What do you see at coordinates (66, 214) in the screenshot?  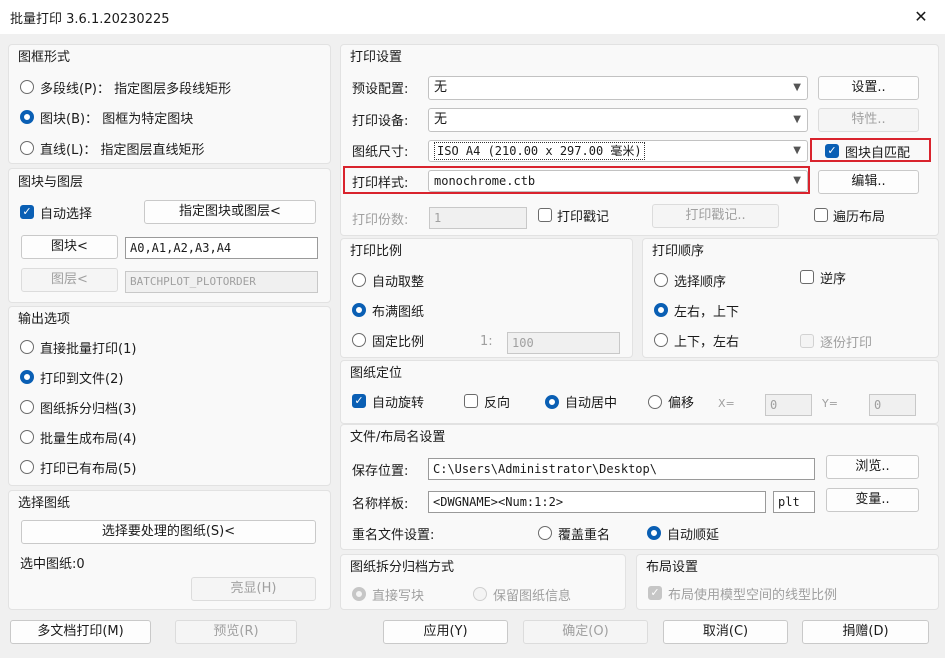 I see `auto-select-label: 自动选择` at bounding box center [66, 214].